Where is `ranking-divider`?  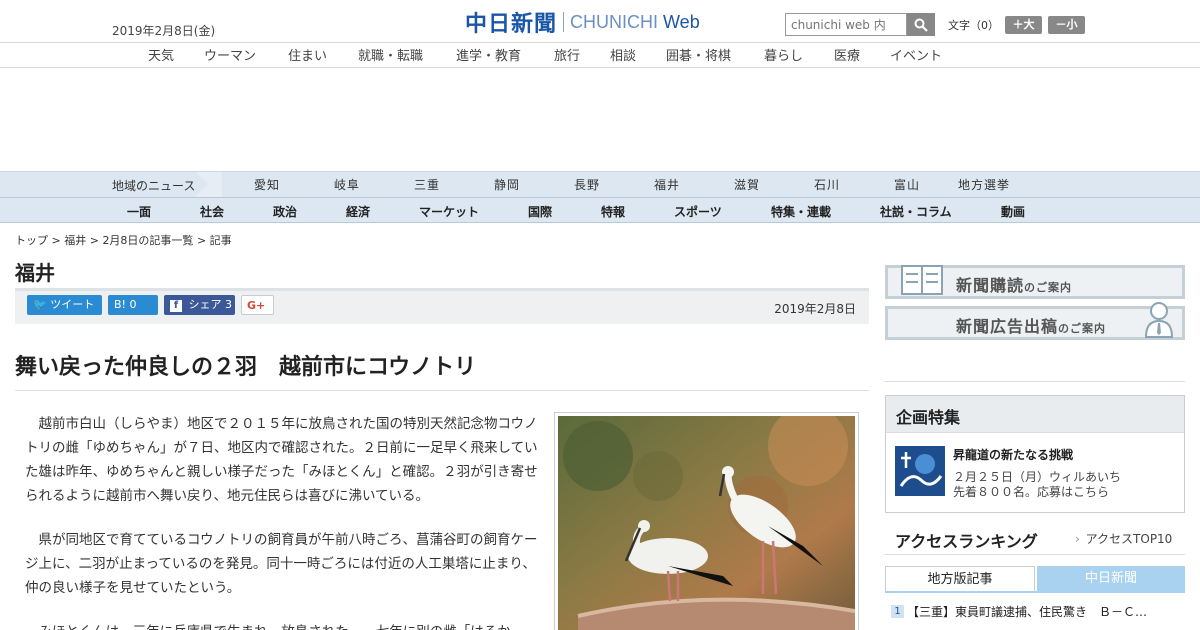
ranking-divider is located at coordinates (1035, 554).